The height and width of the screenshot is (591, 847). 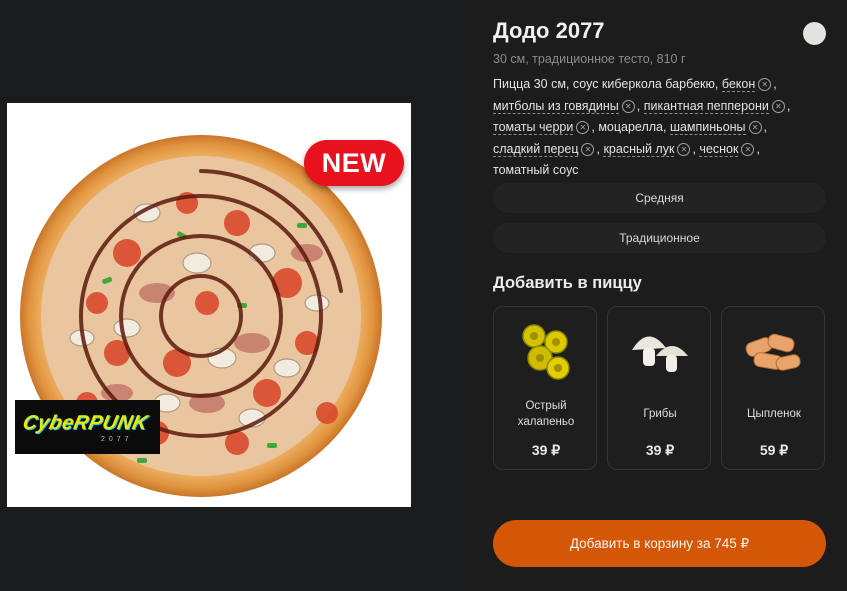 I want to click on addon-name: Острый халапеньо, so click(x=546, y=414).